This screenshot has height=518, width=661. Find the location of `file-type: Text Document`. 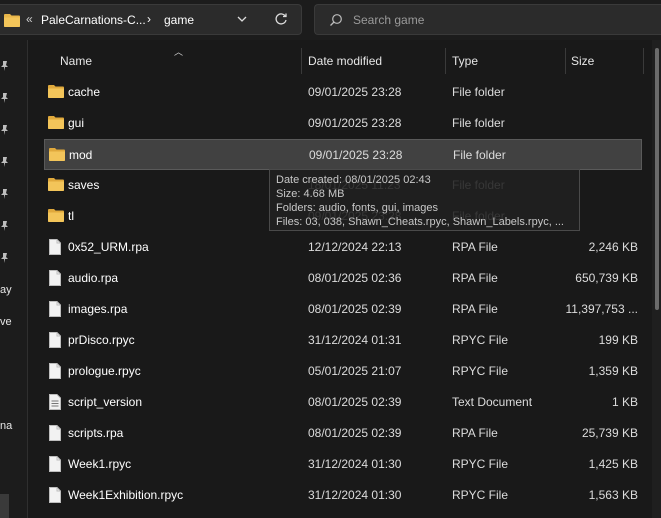

file-type: Text Document is located at coordinates (492, 402).